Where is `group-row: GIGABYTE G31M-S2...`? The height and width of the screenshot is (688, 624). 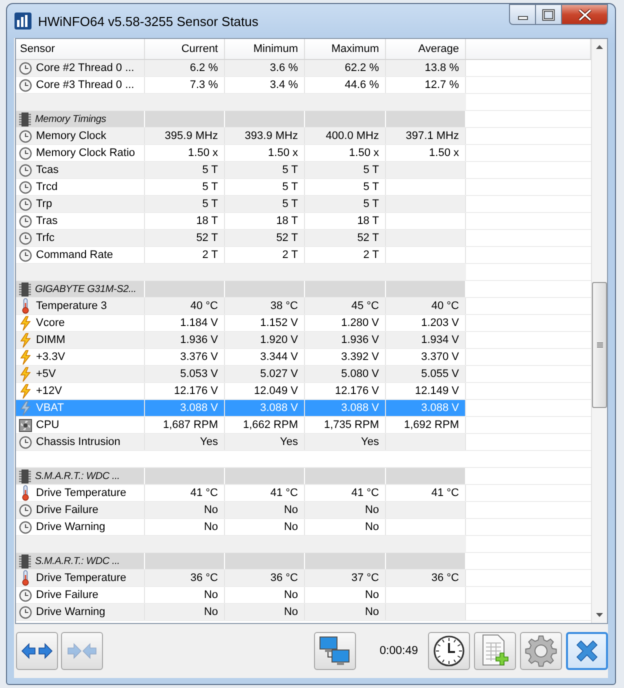
group-row: GIGABYTE G31M-S2... is located at coordinates (303, 289).